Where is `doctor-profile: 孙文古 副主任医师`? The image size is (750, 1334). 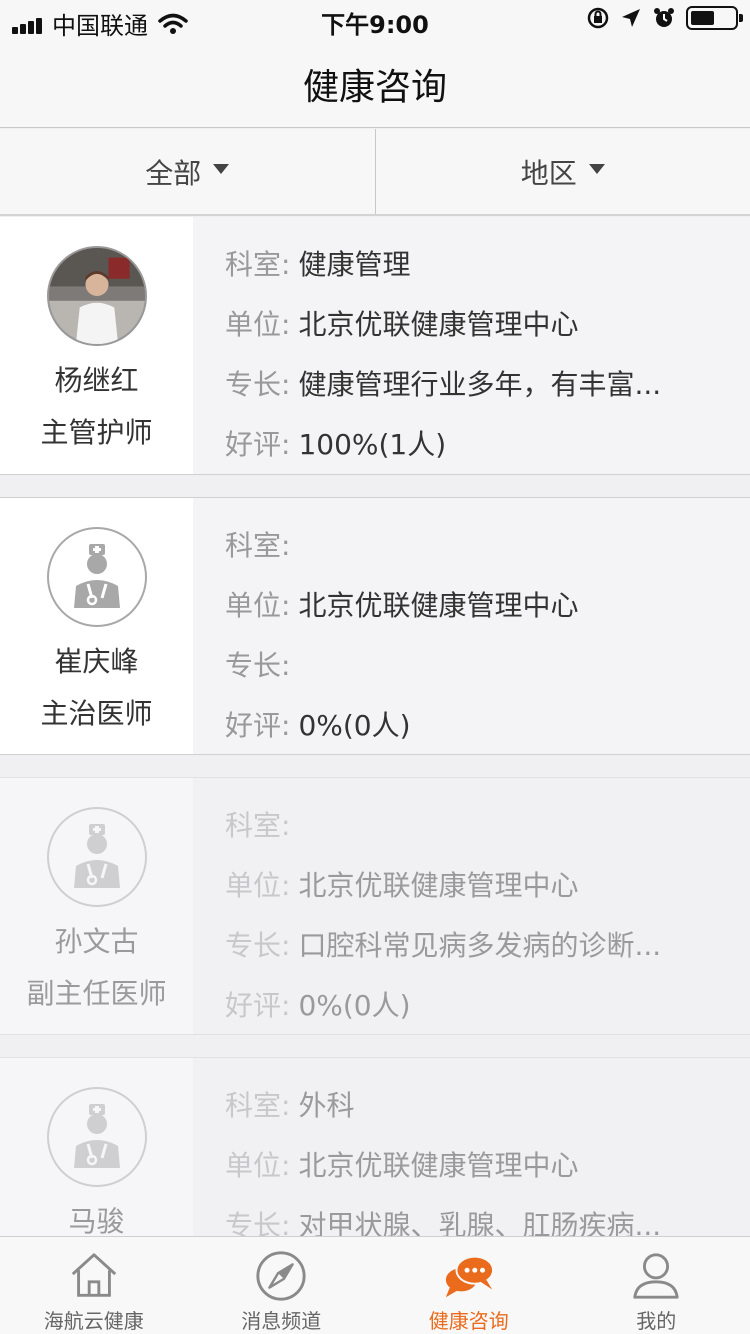
doctor-profile: 孙文古 副主任医师 is located at coordinates (96, 906).